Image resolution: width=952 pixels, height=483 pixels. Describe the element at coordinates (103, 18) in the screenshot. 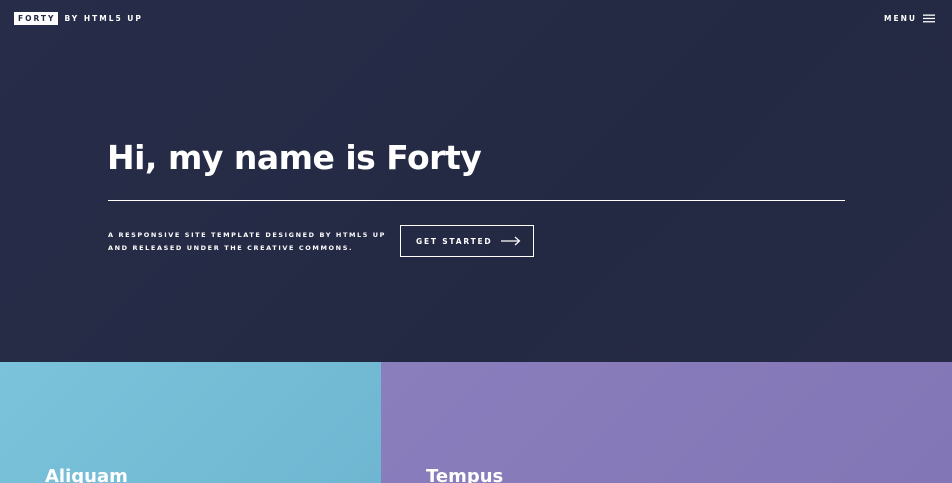

I see `logo-subtitle: BY HTML5 UP` at that location.